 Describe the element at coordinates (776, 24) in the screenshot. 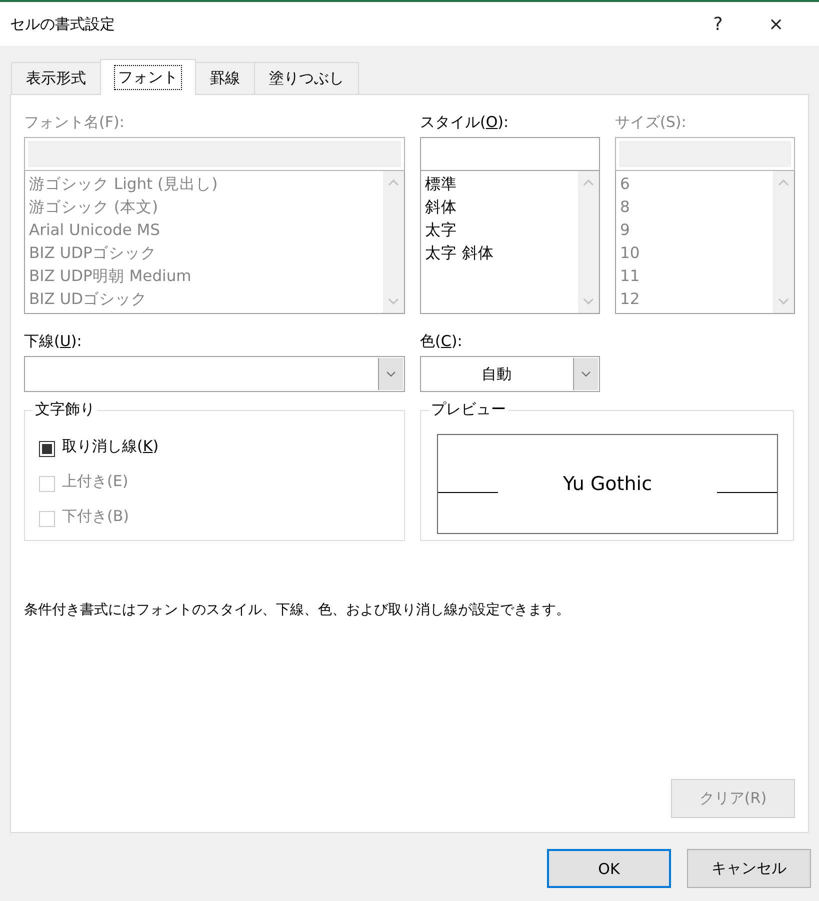

I see `close-button: ×` at that location.